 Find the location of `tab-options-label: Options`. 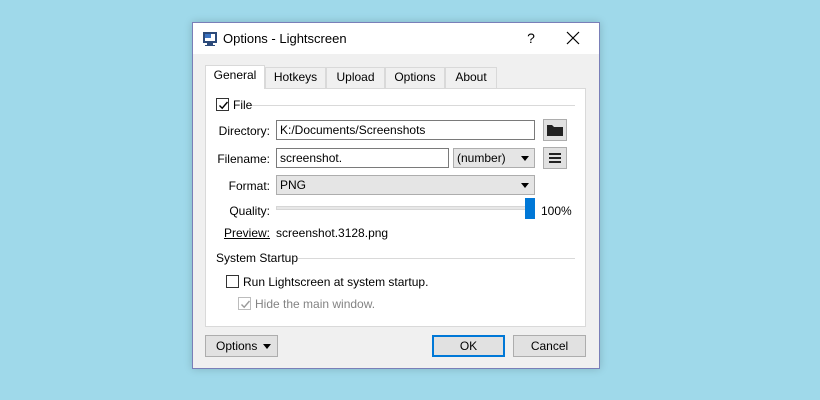

tab-options-label: Options is located at coordinates (415, 77).